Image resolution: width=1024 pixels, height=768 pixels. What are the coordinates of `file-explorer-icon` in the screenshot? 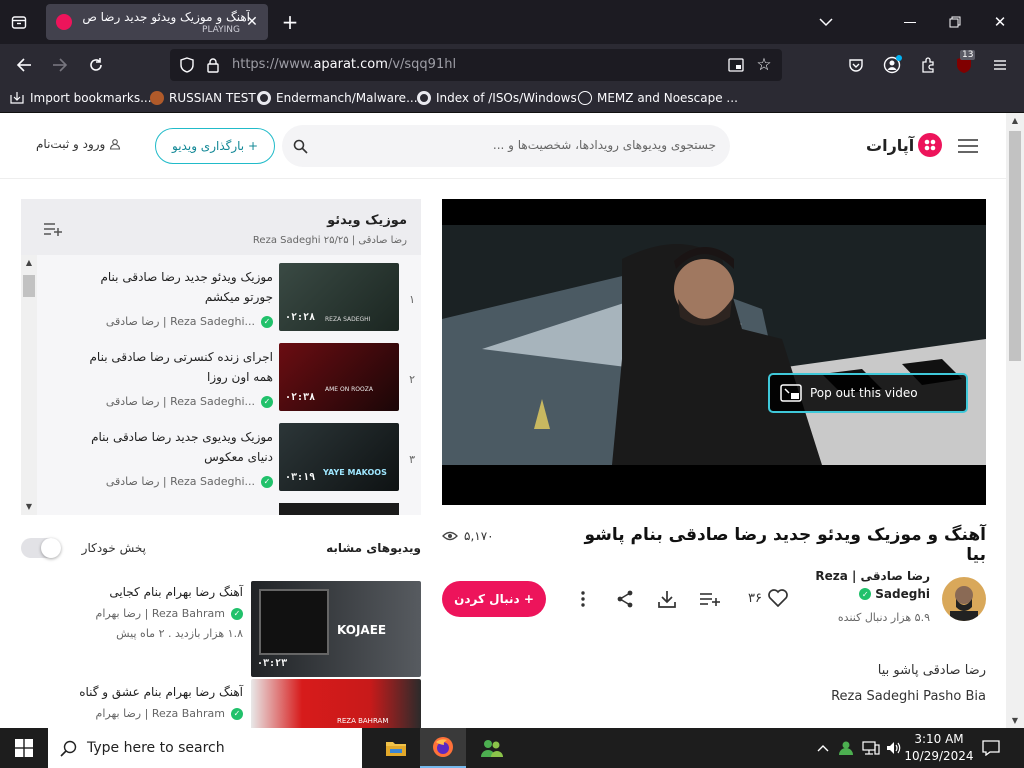 It's located at (396, 748).